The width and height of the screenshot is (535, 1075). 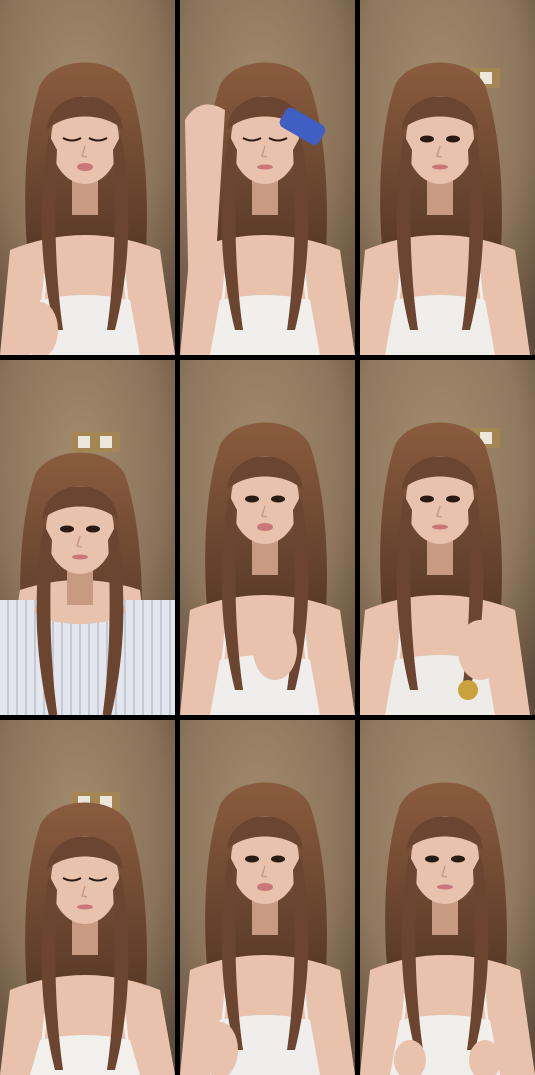 What do you see at coordinates (468, 690) in the screenshot?
I see `wrist-watch` at bounding box center [468, 690].